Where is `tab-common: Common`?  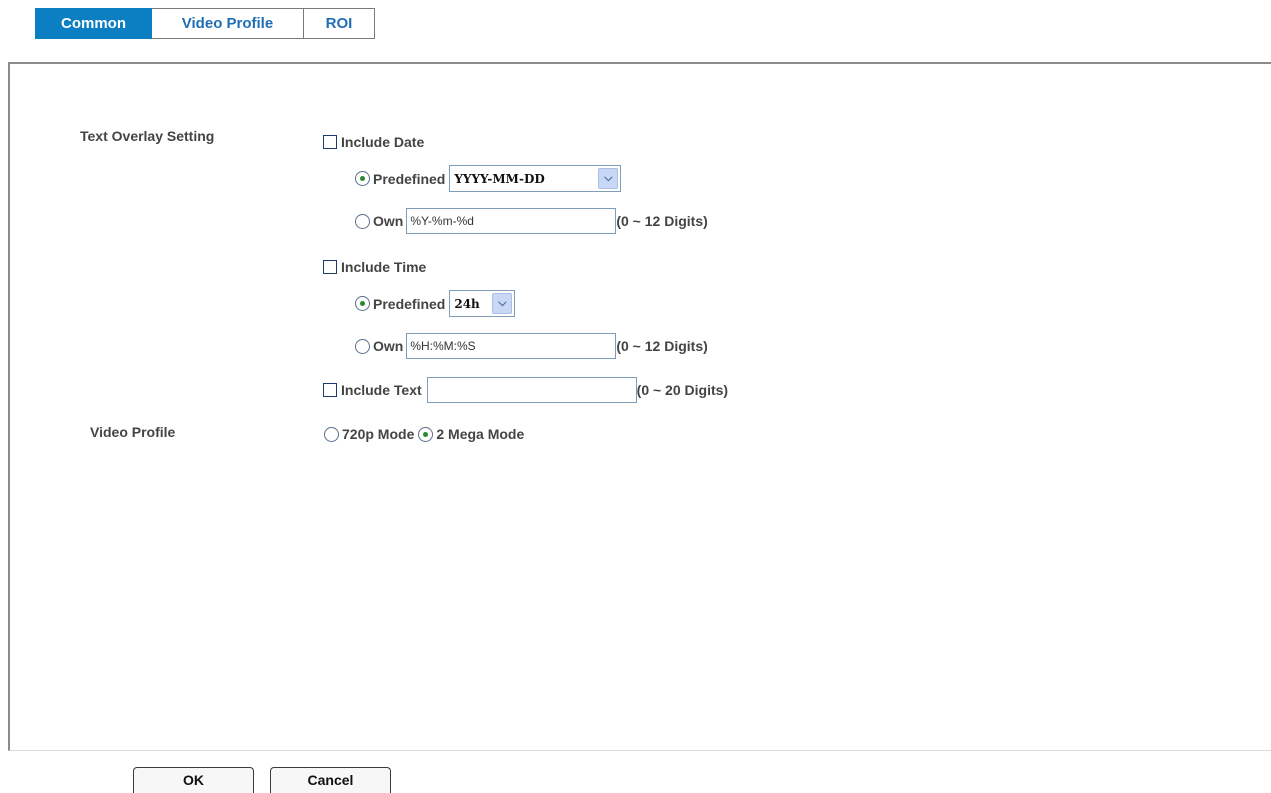 tab-common: Common is located at coordinates (93, 23).